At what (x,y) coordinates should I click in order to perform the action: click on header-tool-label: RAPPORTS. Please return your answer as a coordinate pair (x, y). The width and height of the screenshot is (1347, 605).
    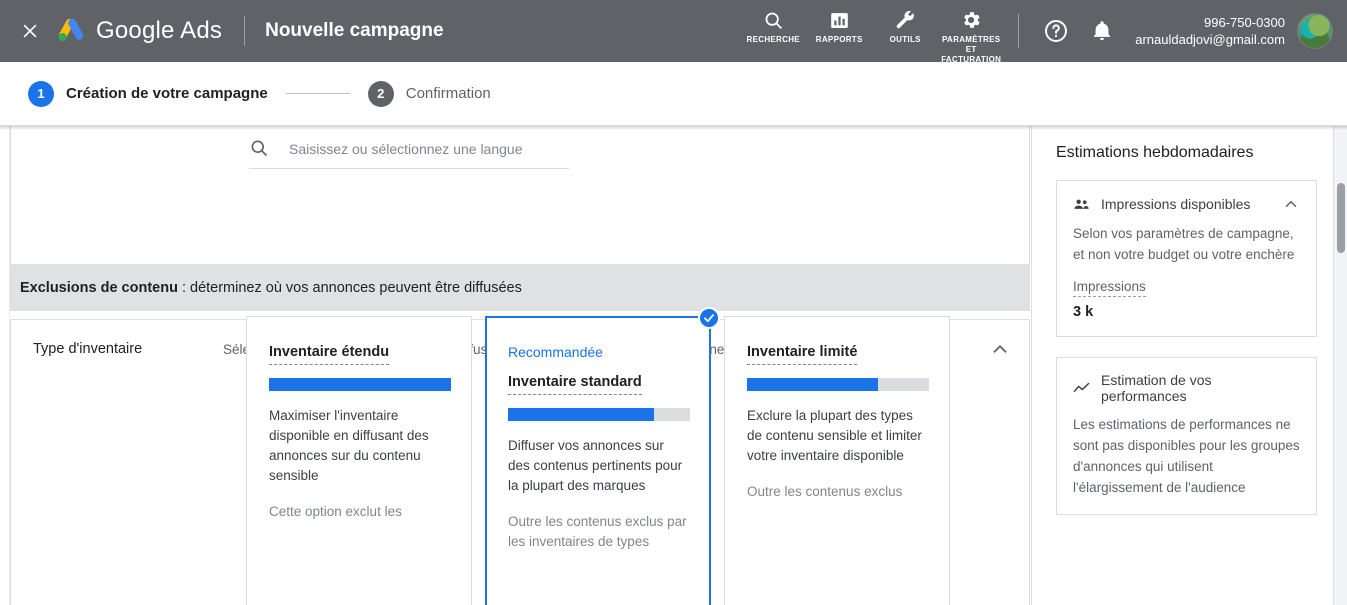
    Looking at the image, I should click on (839, 39).